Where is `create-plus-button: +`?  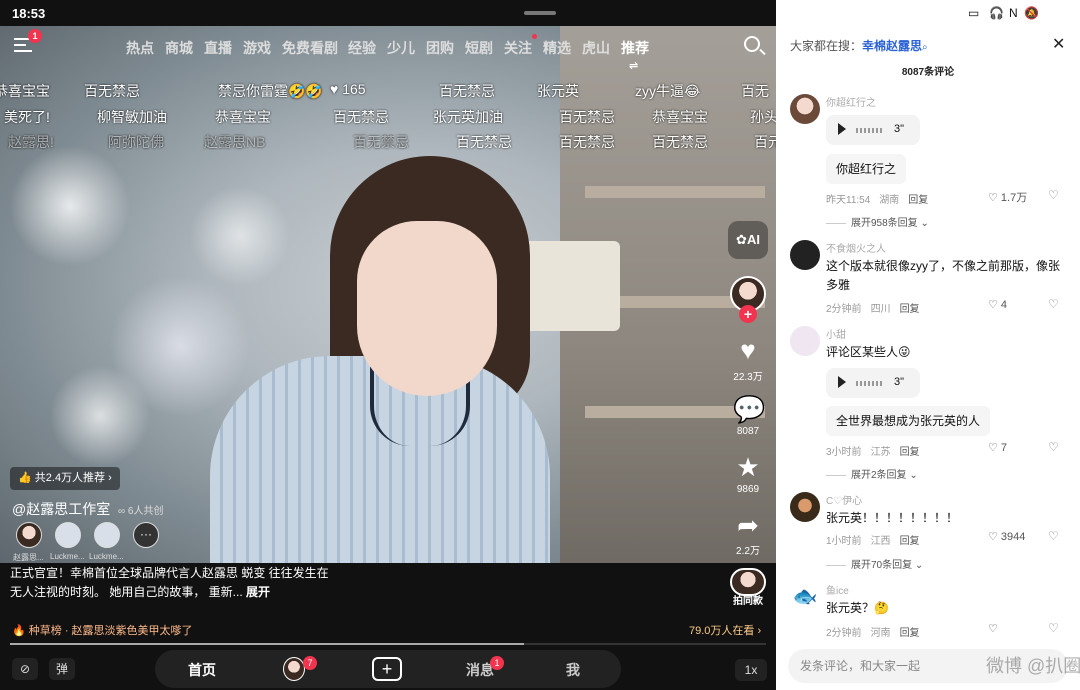
create-plus-button: + is located at coordinates (387, 669).